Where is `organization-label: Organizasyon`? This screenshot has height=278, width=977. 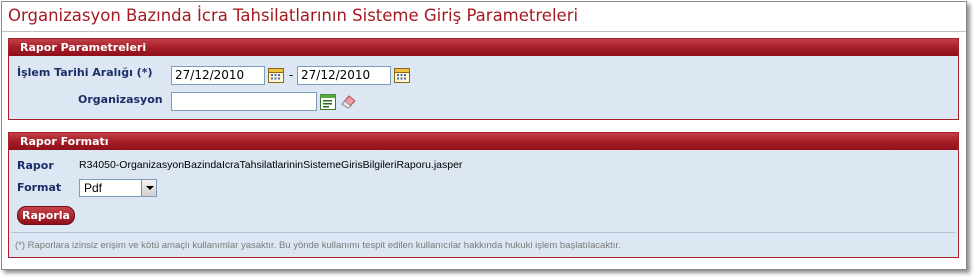
organization-label: Organizasyon is located at coordinates (120, 99).